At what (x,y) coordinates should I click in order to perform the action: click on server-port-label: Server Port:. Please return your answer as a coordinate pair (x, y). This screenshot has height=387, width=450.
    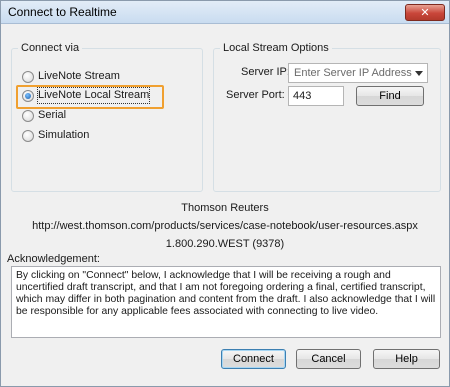
    Looking at the image, I should click on (255, 95).